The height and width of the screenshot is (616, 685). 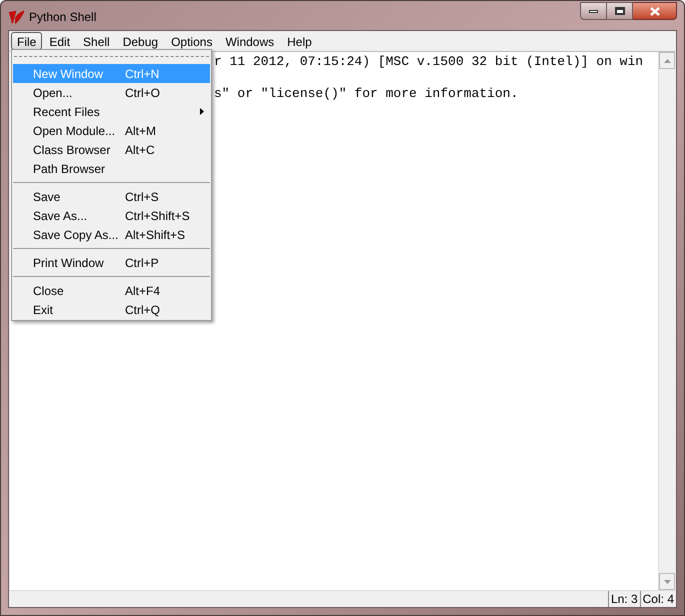 What do you see at coordinates (142, 197) in the screenshot?
I see `shortcut-label: Ctrl+S` at bounding box center [142, 197].